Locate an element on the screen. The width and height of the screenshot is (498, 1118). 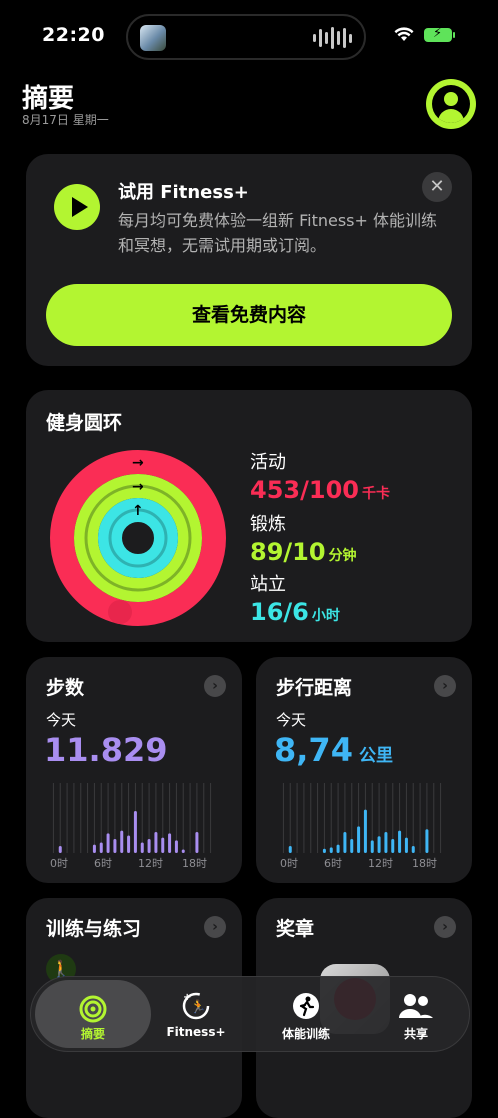
tab-label: 共享 is located at coordinates (415, 1034).